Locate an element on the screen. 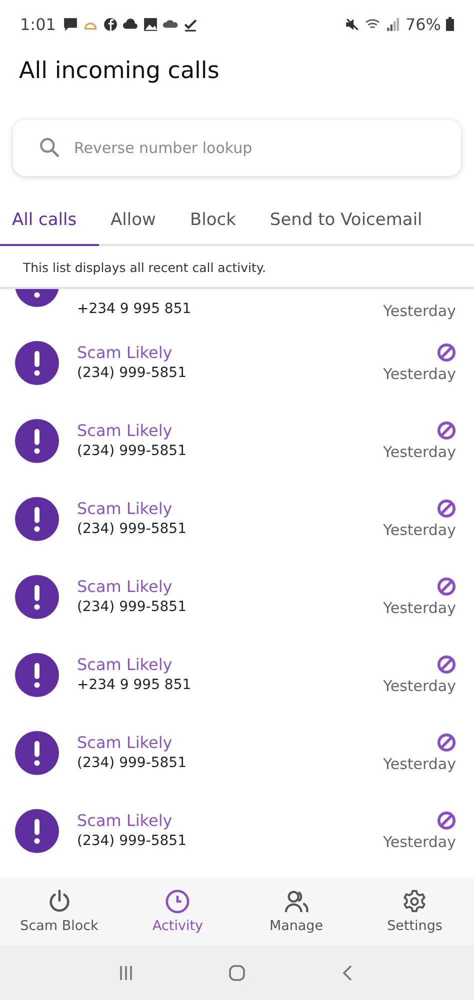  nav-item: Manage is located at coordinates (296, 911).